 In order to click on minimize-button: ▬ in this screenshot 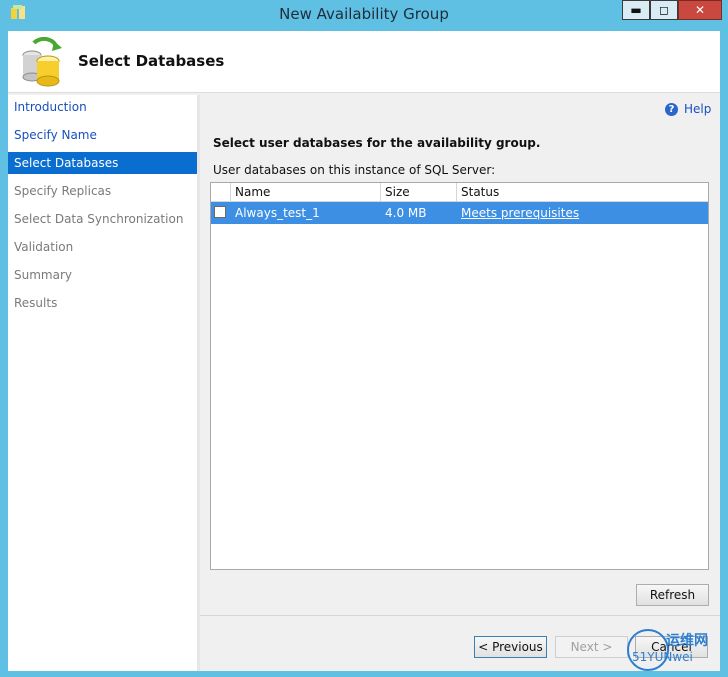, I will do `click(636, 10)`.